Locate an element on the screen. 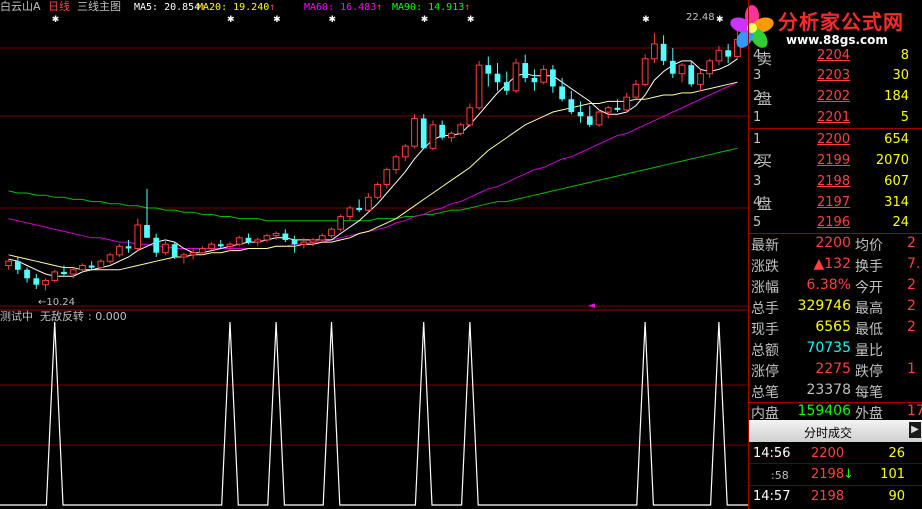 The width and height of the screenshot is (922, 509). low-price-label: ←10.24 is located at coordinates (56, 302).